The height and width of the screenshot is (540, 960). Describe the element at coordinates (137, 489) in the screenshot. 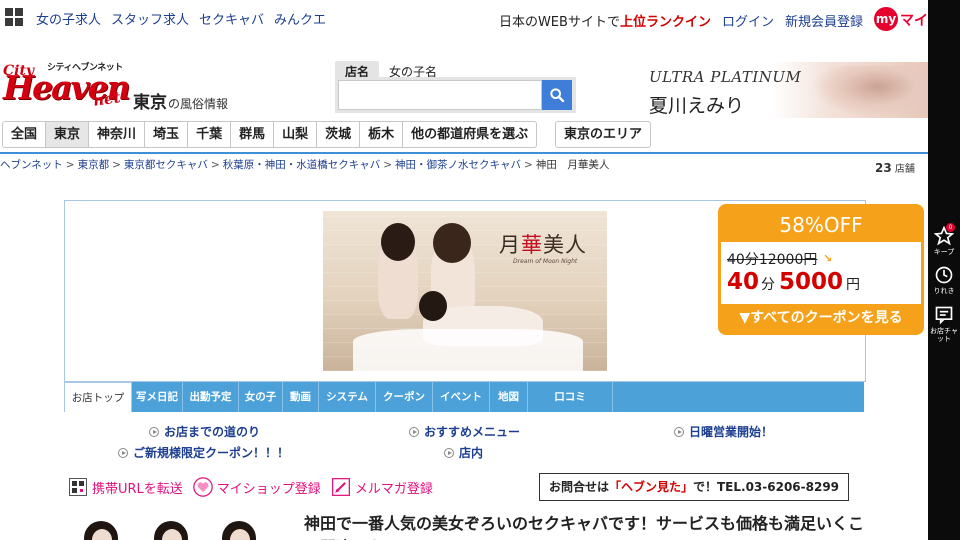

I see `send-mobile-url-label: 携帯URLを転送` at that location.